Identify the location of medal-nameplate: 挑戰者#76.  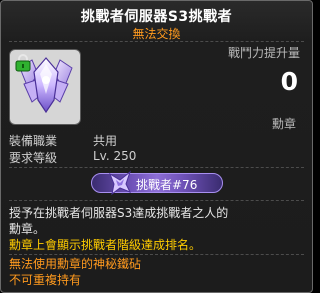
(157, 183).